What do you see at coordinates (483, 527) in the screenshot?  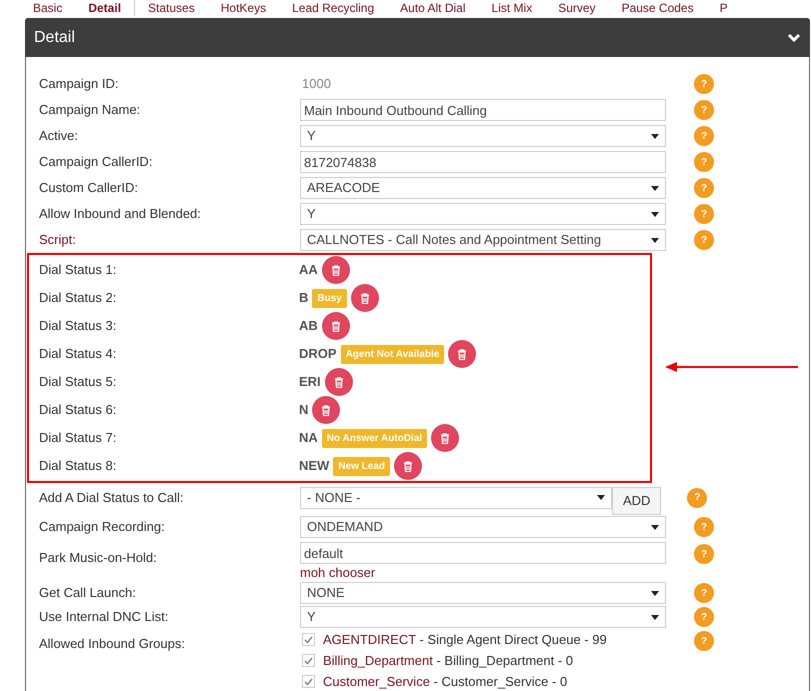 I see `dropdown: ONDEMAND` at bounding box center [483, 527].